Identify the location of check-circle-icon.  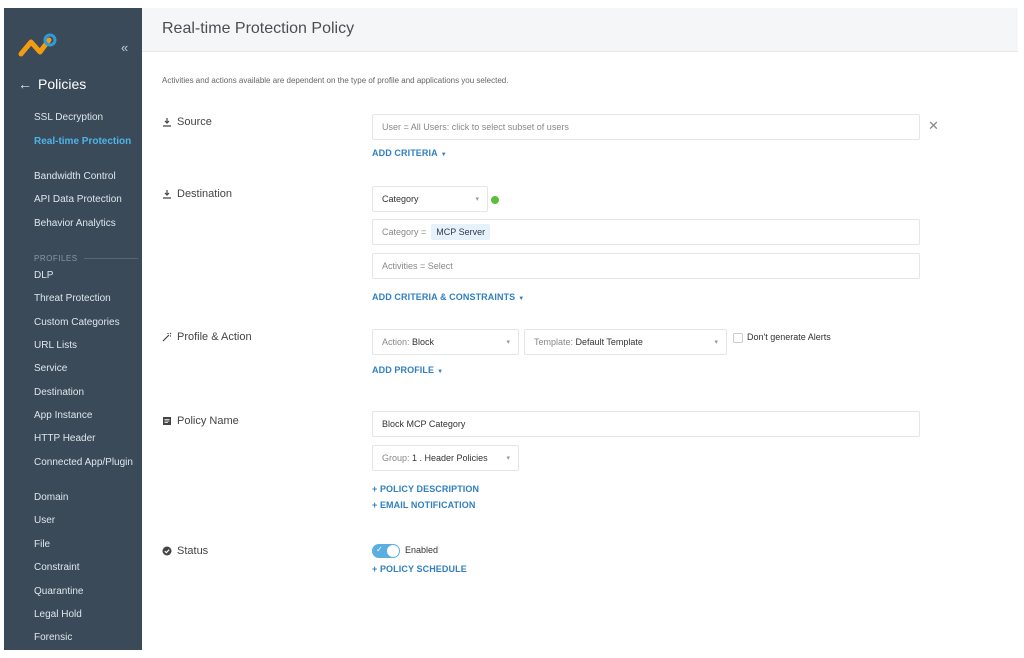
(167, 551).